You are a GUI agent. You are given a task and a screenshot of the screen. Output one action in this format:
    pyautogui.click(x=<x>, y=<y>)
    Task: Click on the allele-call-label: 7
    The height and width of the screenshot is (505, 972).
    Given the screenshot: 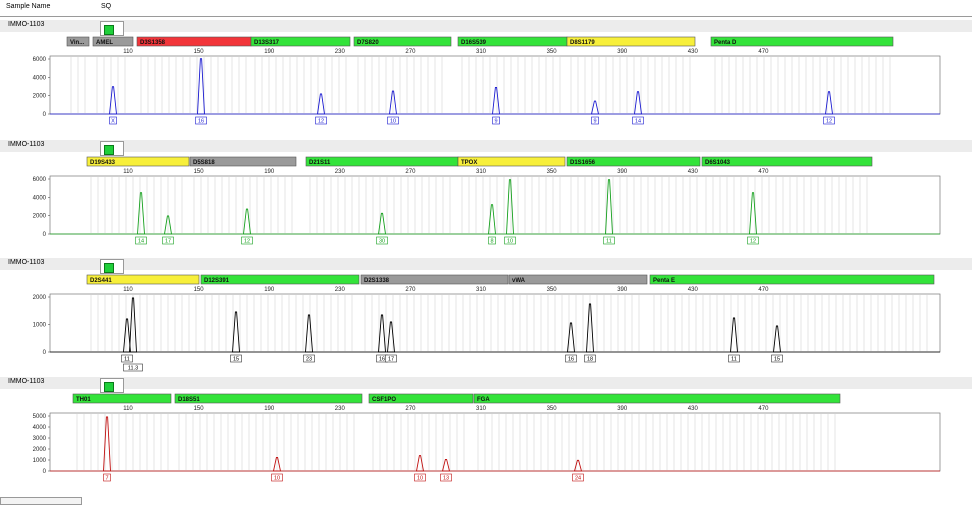 What is the action you would take?
    pyautogui.click(x=106, y=479)
    